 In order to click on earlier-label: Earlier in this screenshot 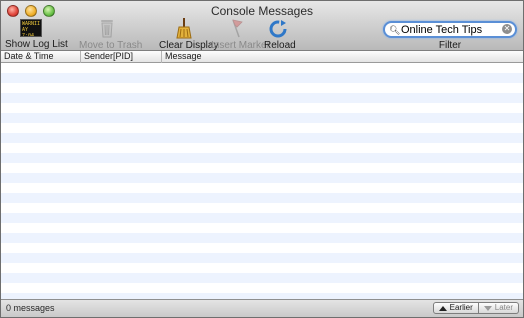, I will do `click(461, 307)`.